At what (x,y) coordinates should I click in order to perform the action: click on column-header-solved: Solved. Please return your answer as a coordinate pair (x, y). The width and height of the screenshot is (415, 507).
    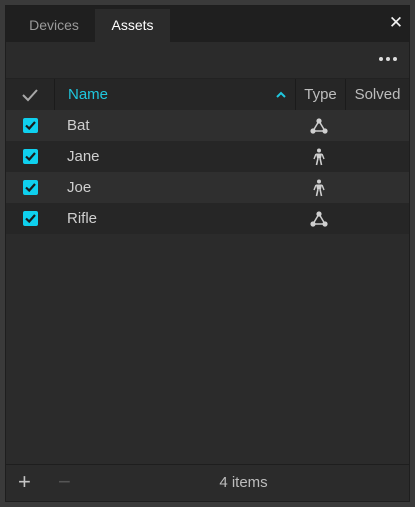
    Looking at the image, I should click on (377, 94).